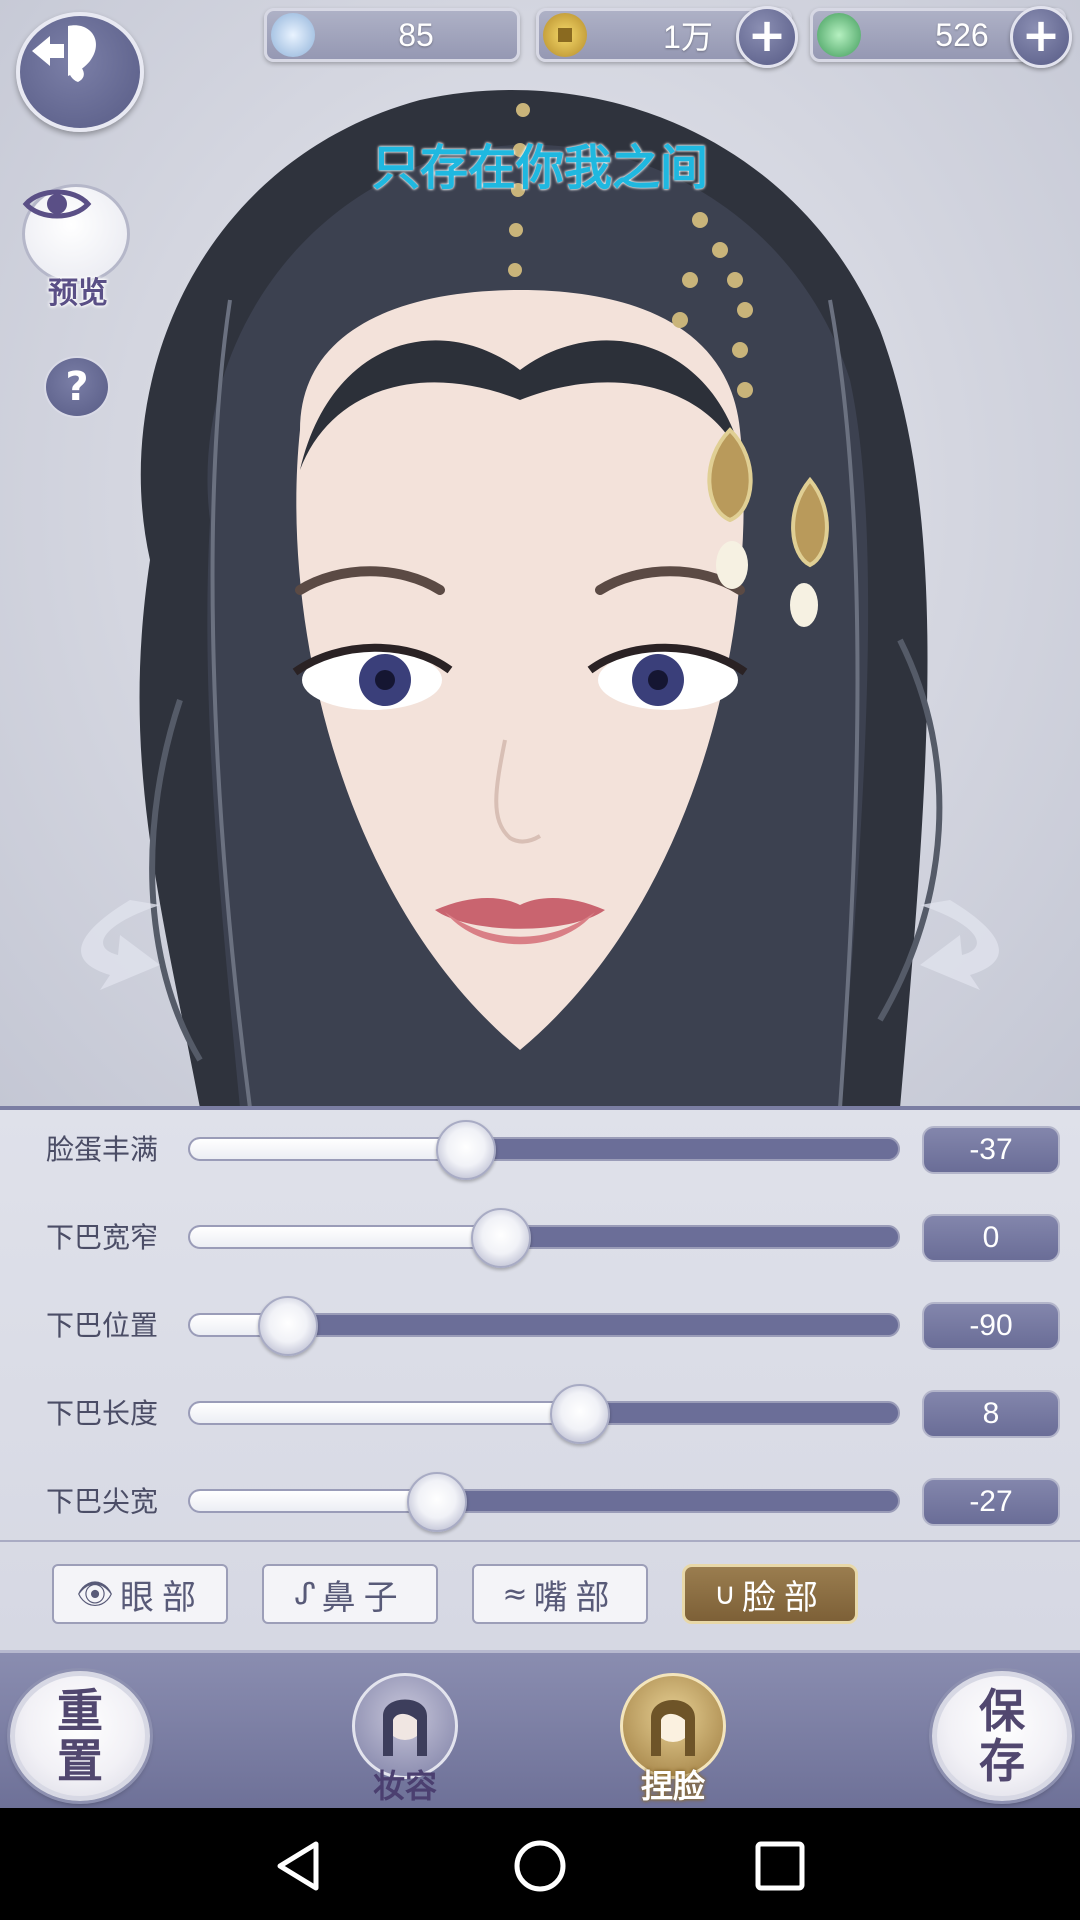  Describe the element at coordinates (363, 1597) in the screenshot. I see `tab-label: 鼻子` at that location.